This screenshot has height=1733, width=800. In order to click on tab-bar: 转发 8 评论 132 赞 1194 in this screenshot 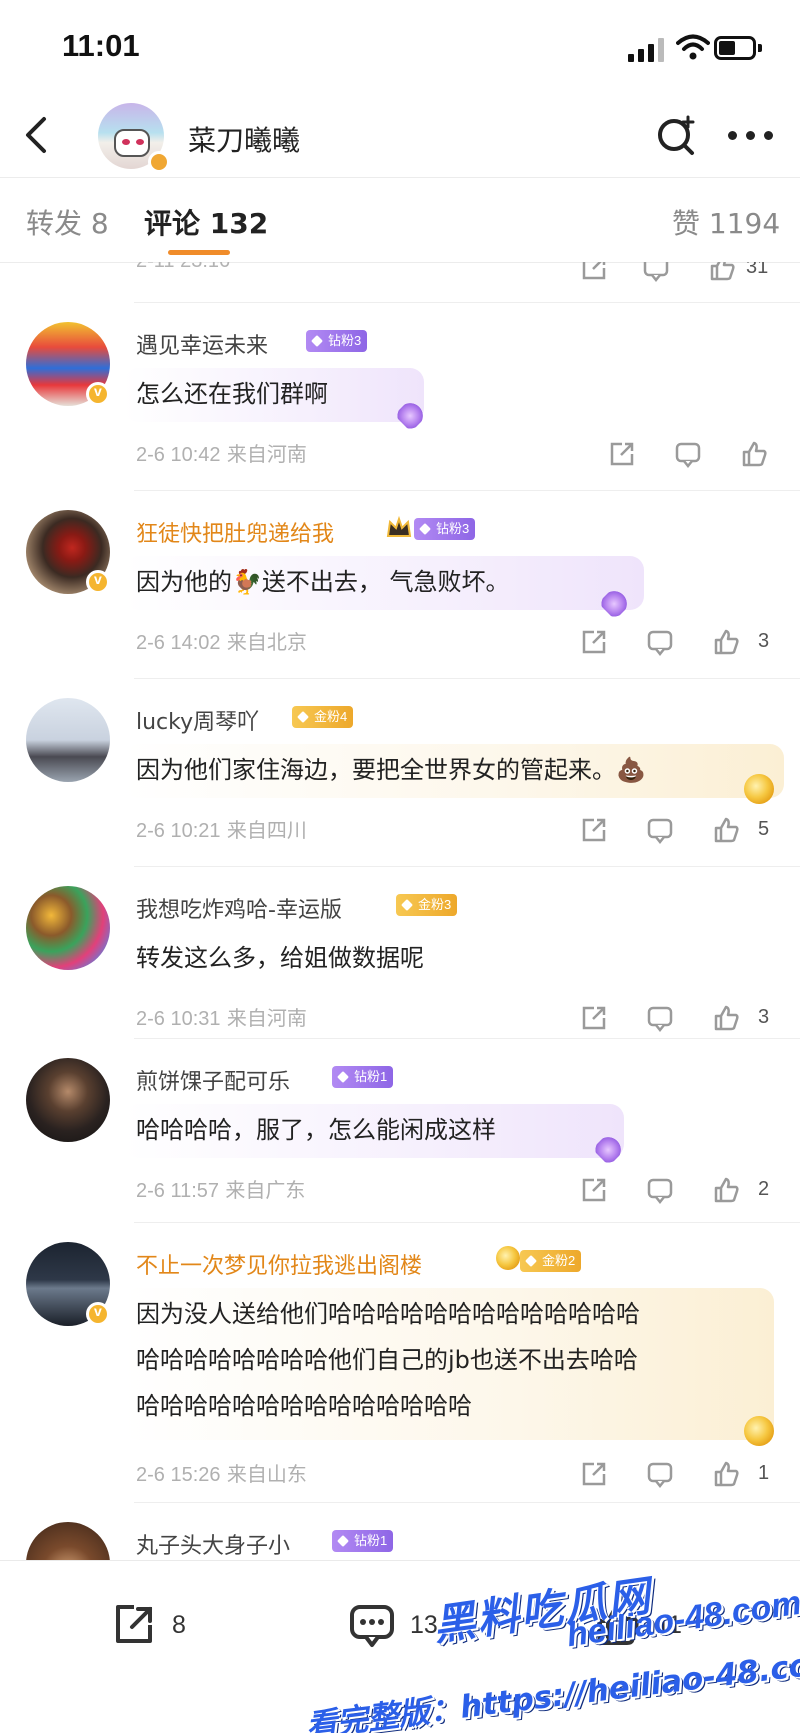, I will do `click(400, 220)`.